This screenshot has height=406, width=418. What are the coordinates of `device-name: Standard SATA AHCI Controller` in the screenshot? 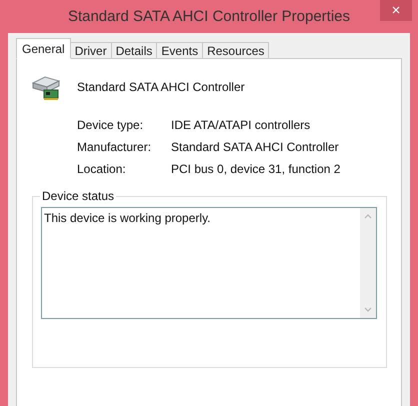 It's located at (161, 87).